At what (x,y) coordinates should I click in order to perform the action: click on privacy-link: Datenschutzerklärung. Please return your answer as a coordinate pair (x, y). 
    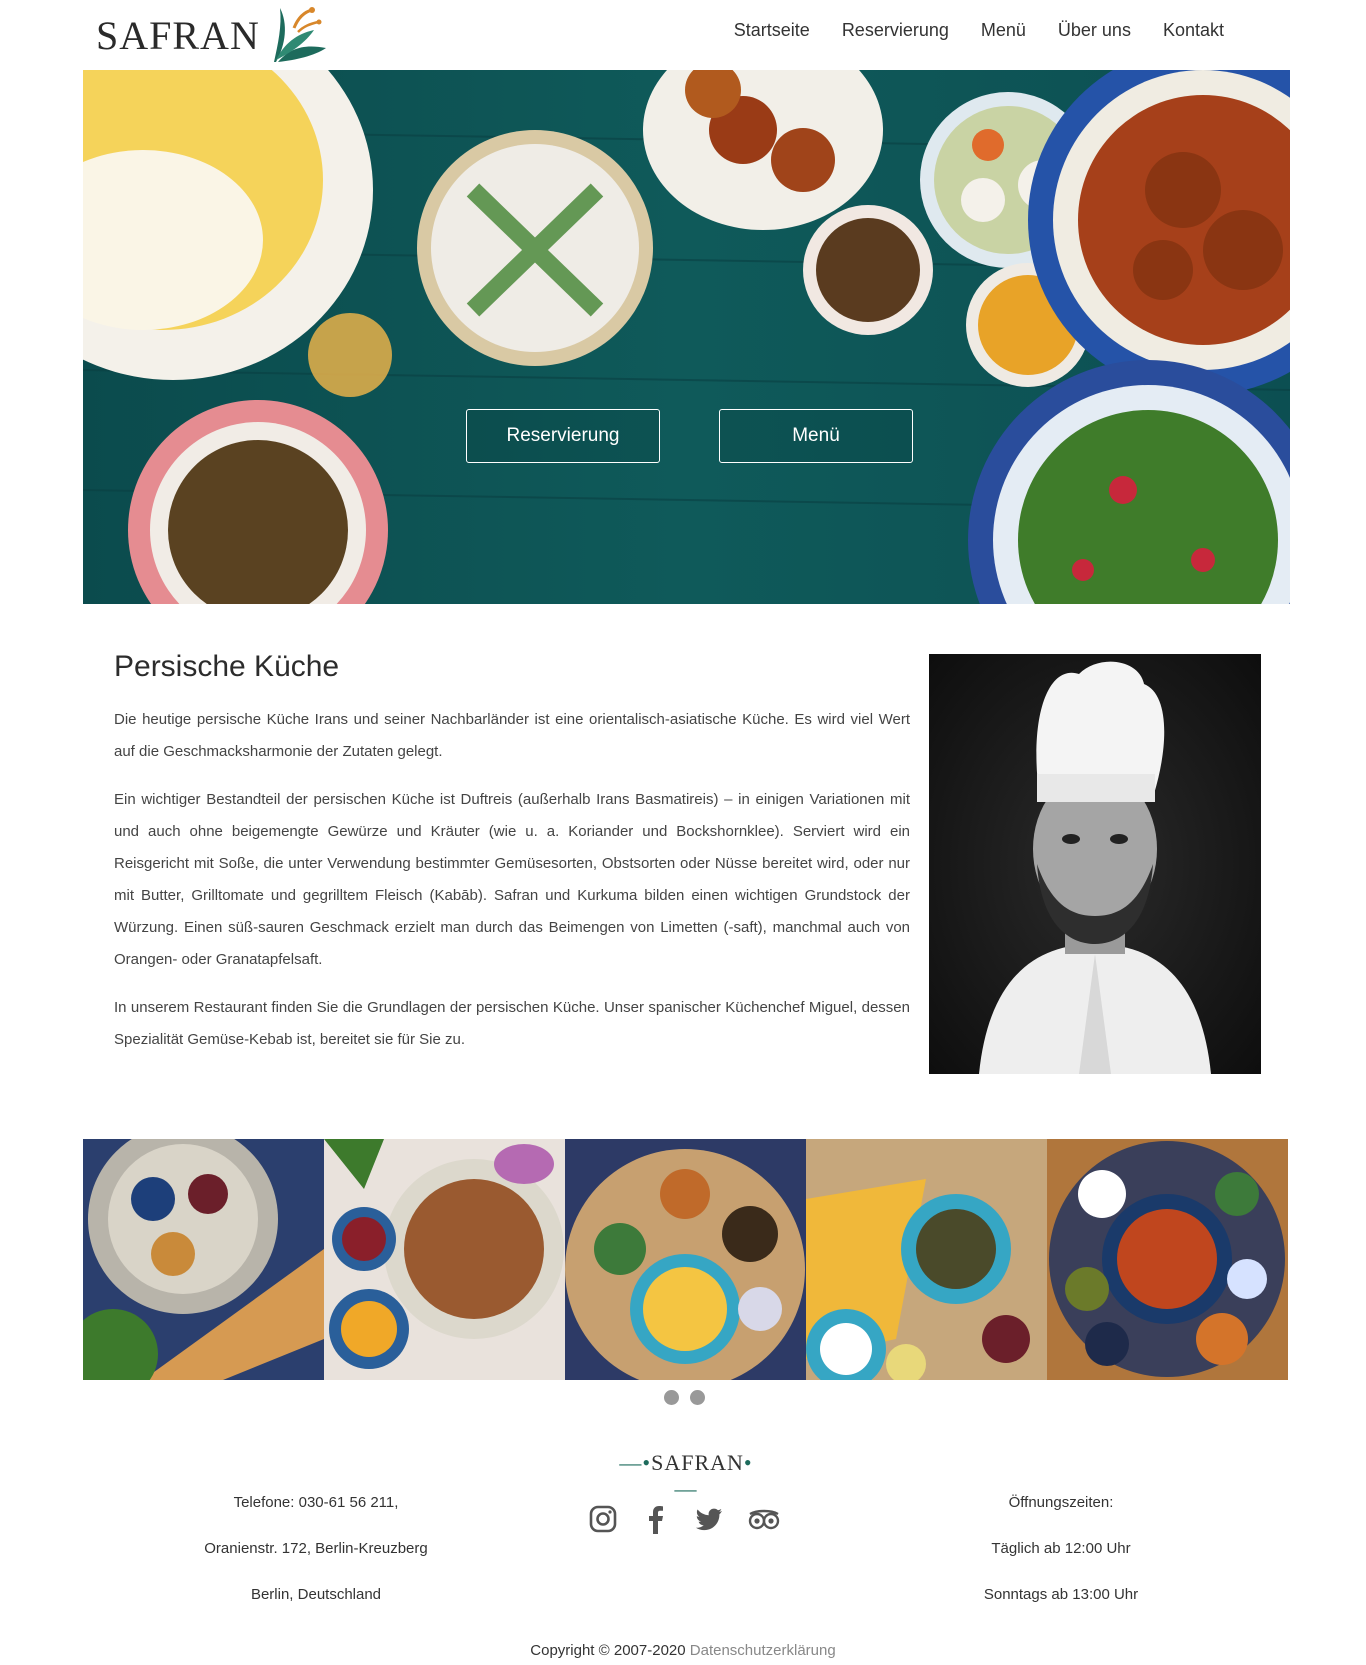
    Looking at the image, I should click on (763, 1650).